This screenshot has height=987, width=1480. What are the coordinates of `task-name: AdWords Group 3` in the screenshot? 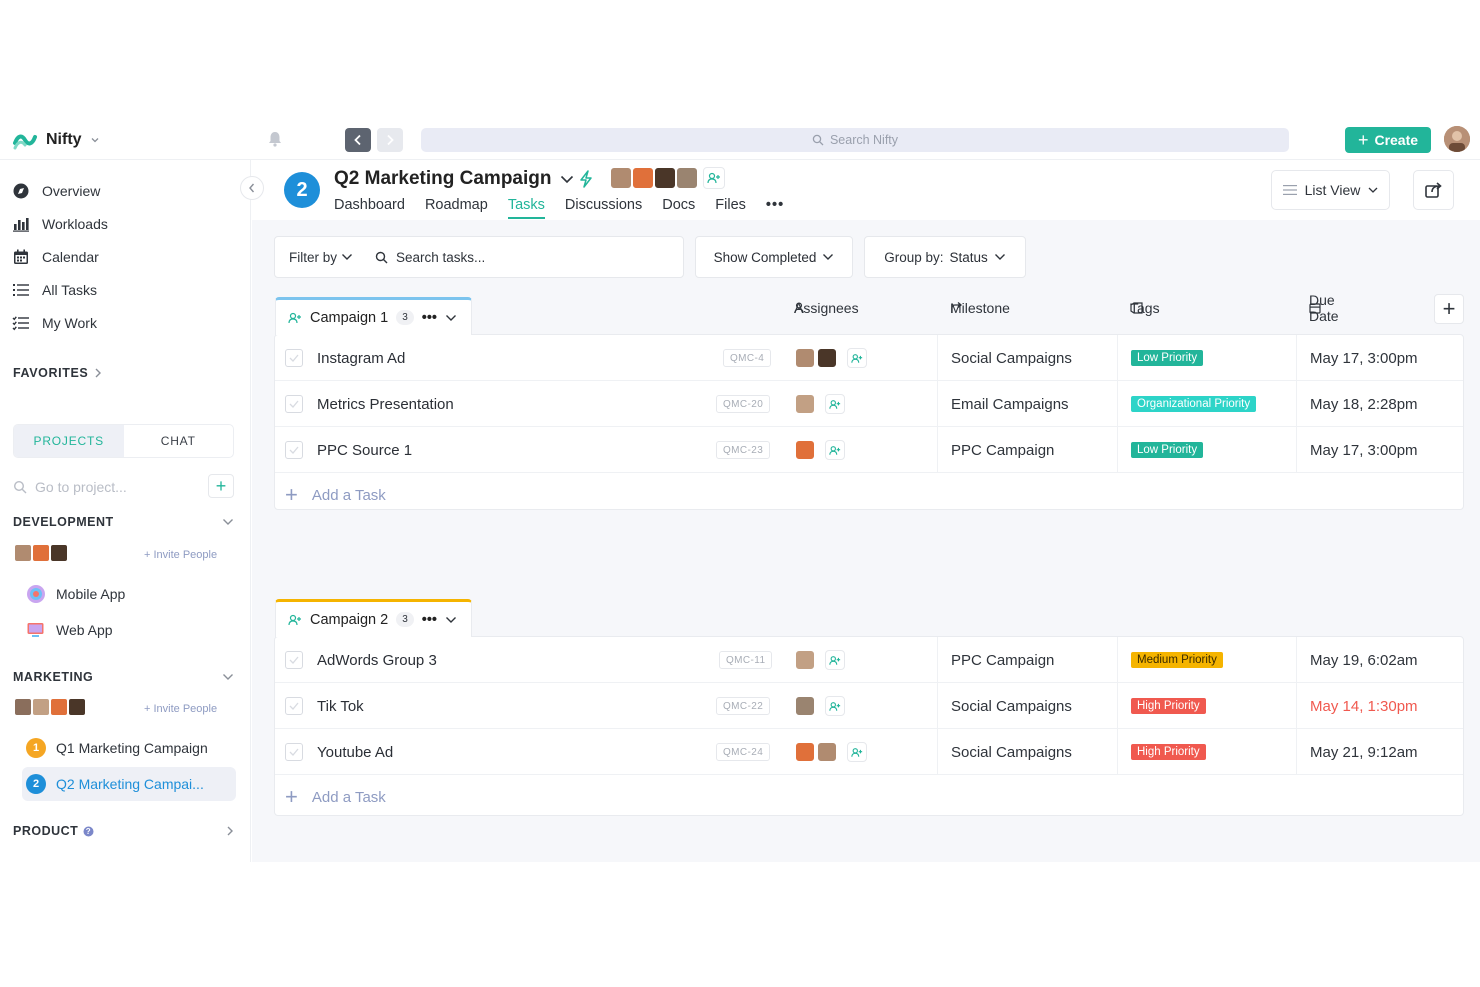 It's located at (377, 660).